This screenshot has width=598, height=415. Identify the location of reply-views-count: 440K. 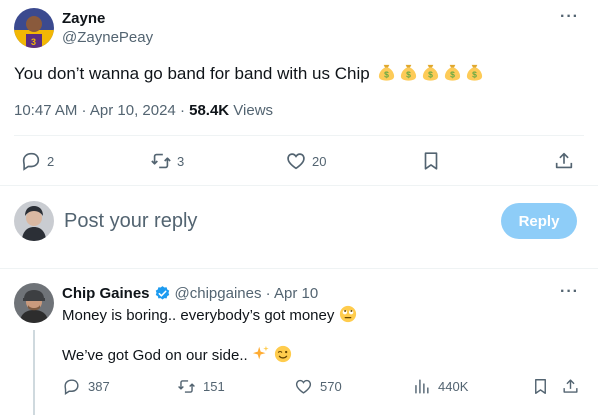
(453, 386).